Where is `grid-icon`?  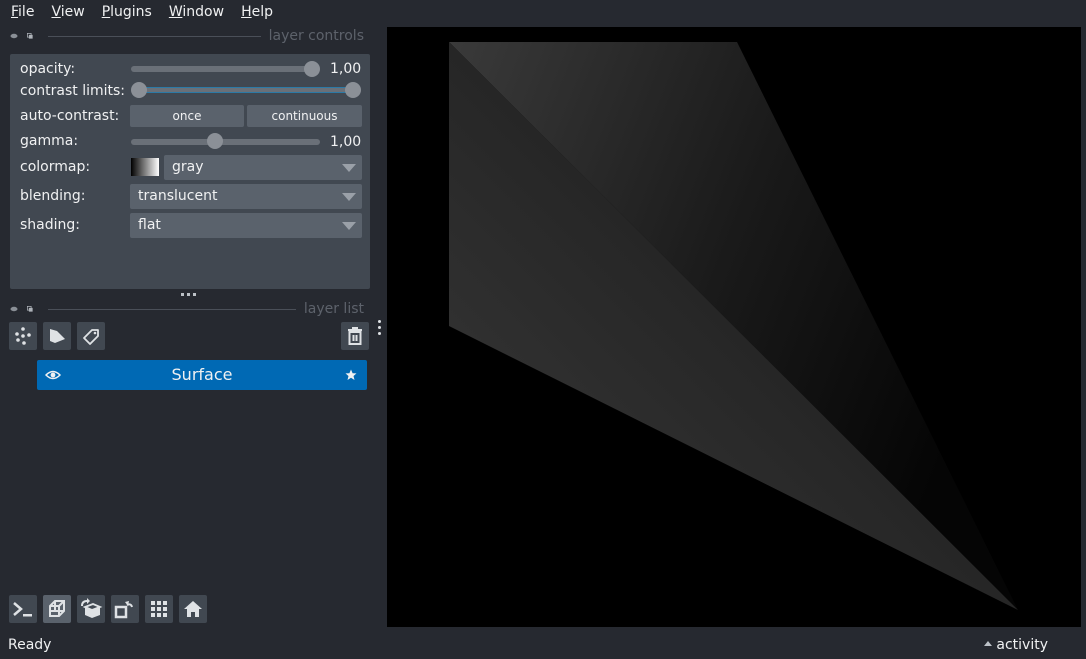 grid-icon is located at coordinates (159, 609).